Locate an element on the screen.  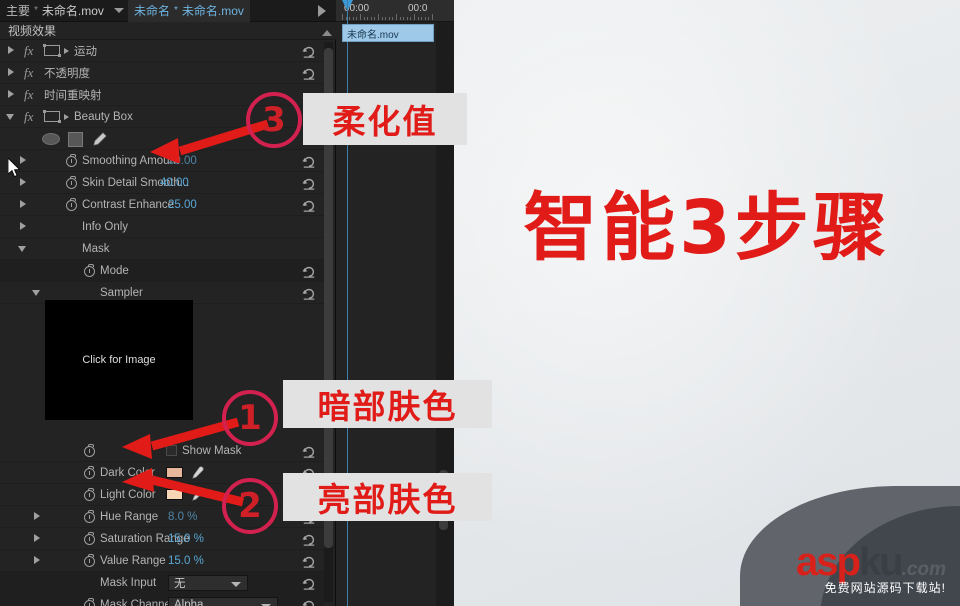
effect-row-skin-detail: Skin Detail Smooth... 40.00 is located at coordinates (162, 183).